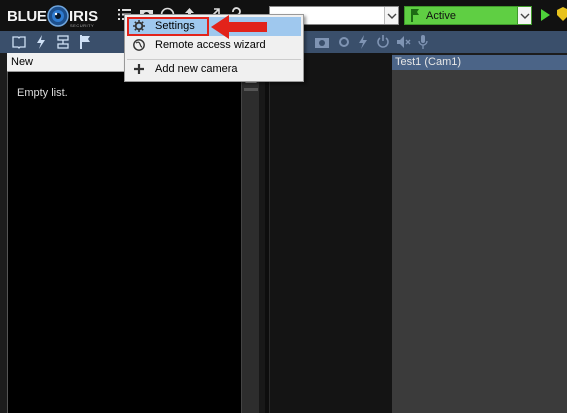  Describe the element at coordinates (423, 42) in the screenshot. I see `microphone-icon` at that location.